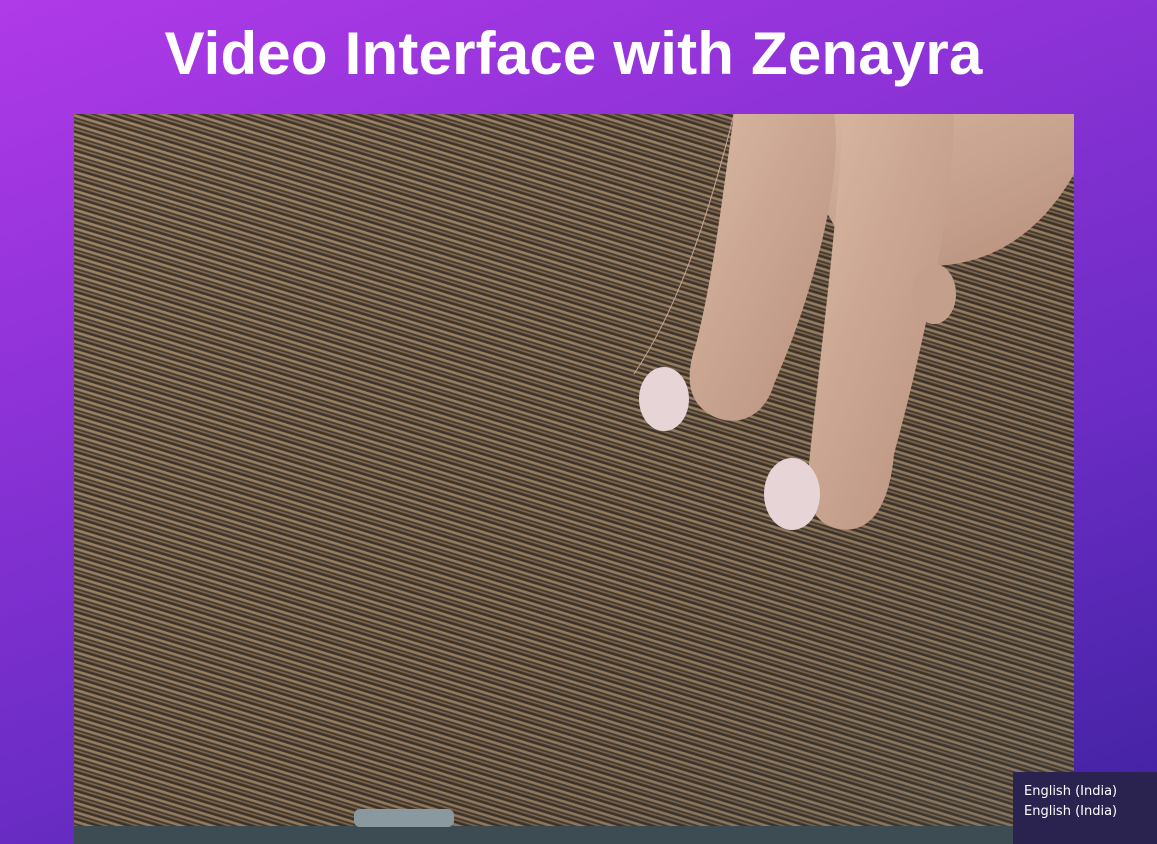 This screenshot has width=1157, height=844. What do you see at coordinates (1071, 791) in the screenshot?
I see `language-label: English (India)` at bounding box center [1071, 791].